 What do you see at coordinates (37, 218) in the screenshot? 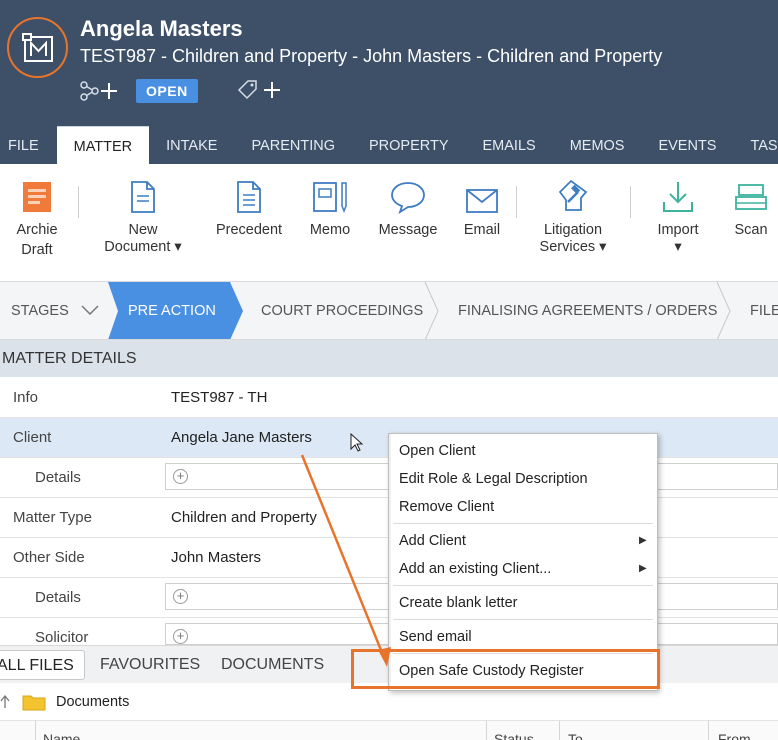
I see `archie-draft-button: Archie Draft` at bounding box center [37, 218].